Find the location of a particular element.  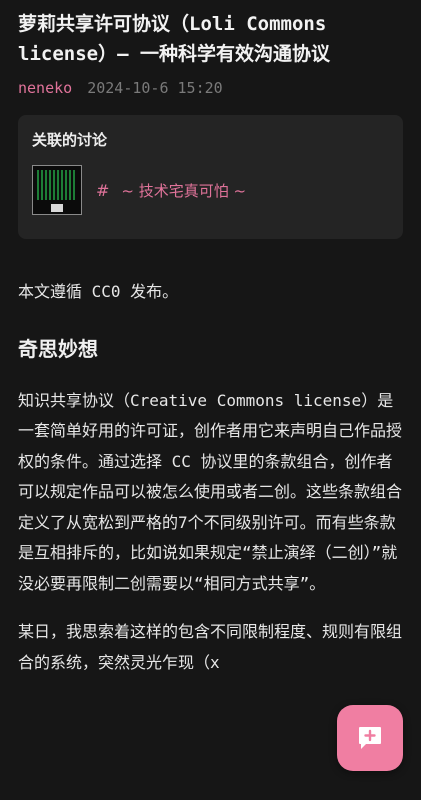

article-meta: neneko 2024-10-6 15:20 is located at coordinates (210, 88).